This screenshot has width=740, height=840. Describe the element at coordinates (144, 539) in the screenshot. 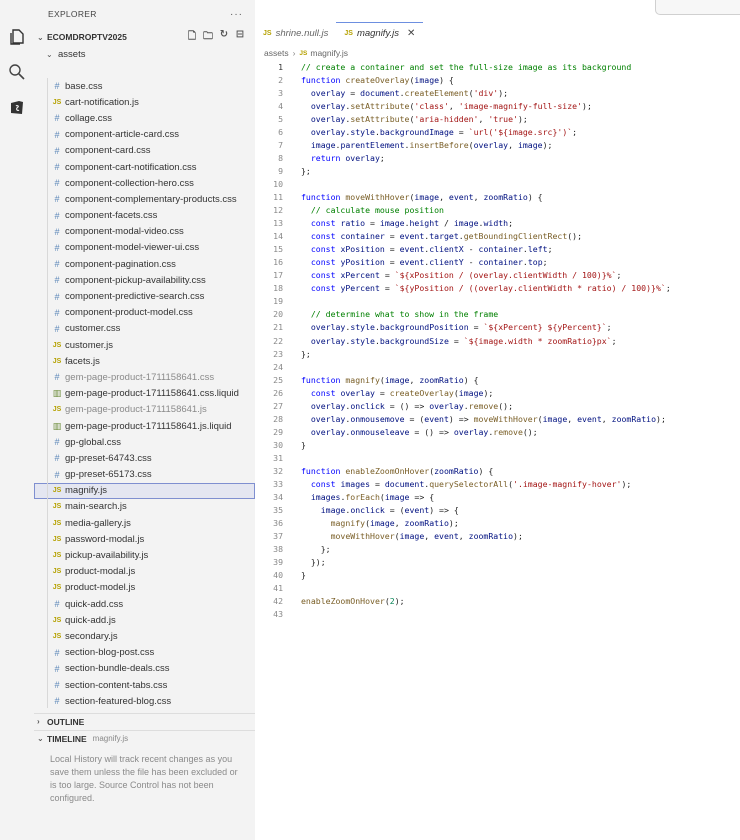

I see `file-item: JS password-modal.js` at that location.